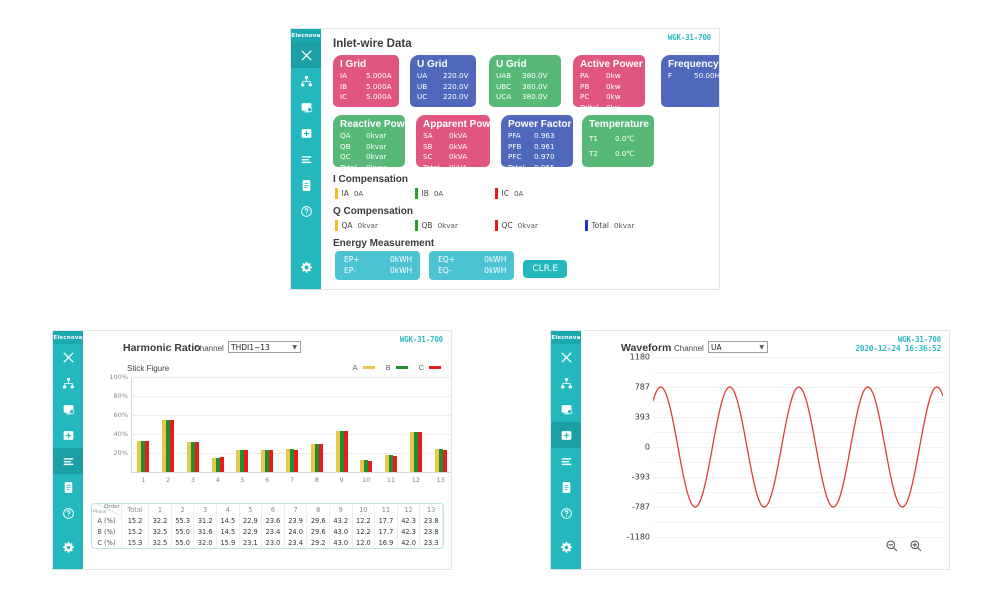 This screenshot has height=602, width=1000. What do you see at coordinates (422, 96) in the screenshot?
I see `row-key: UC` at bounding box center [422, 96].